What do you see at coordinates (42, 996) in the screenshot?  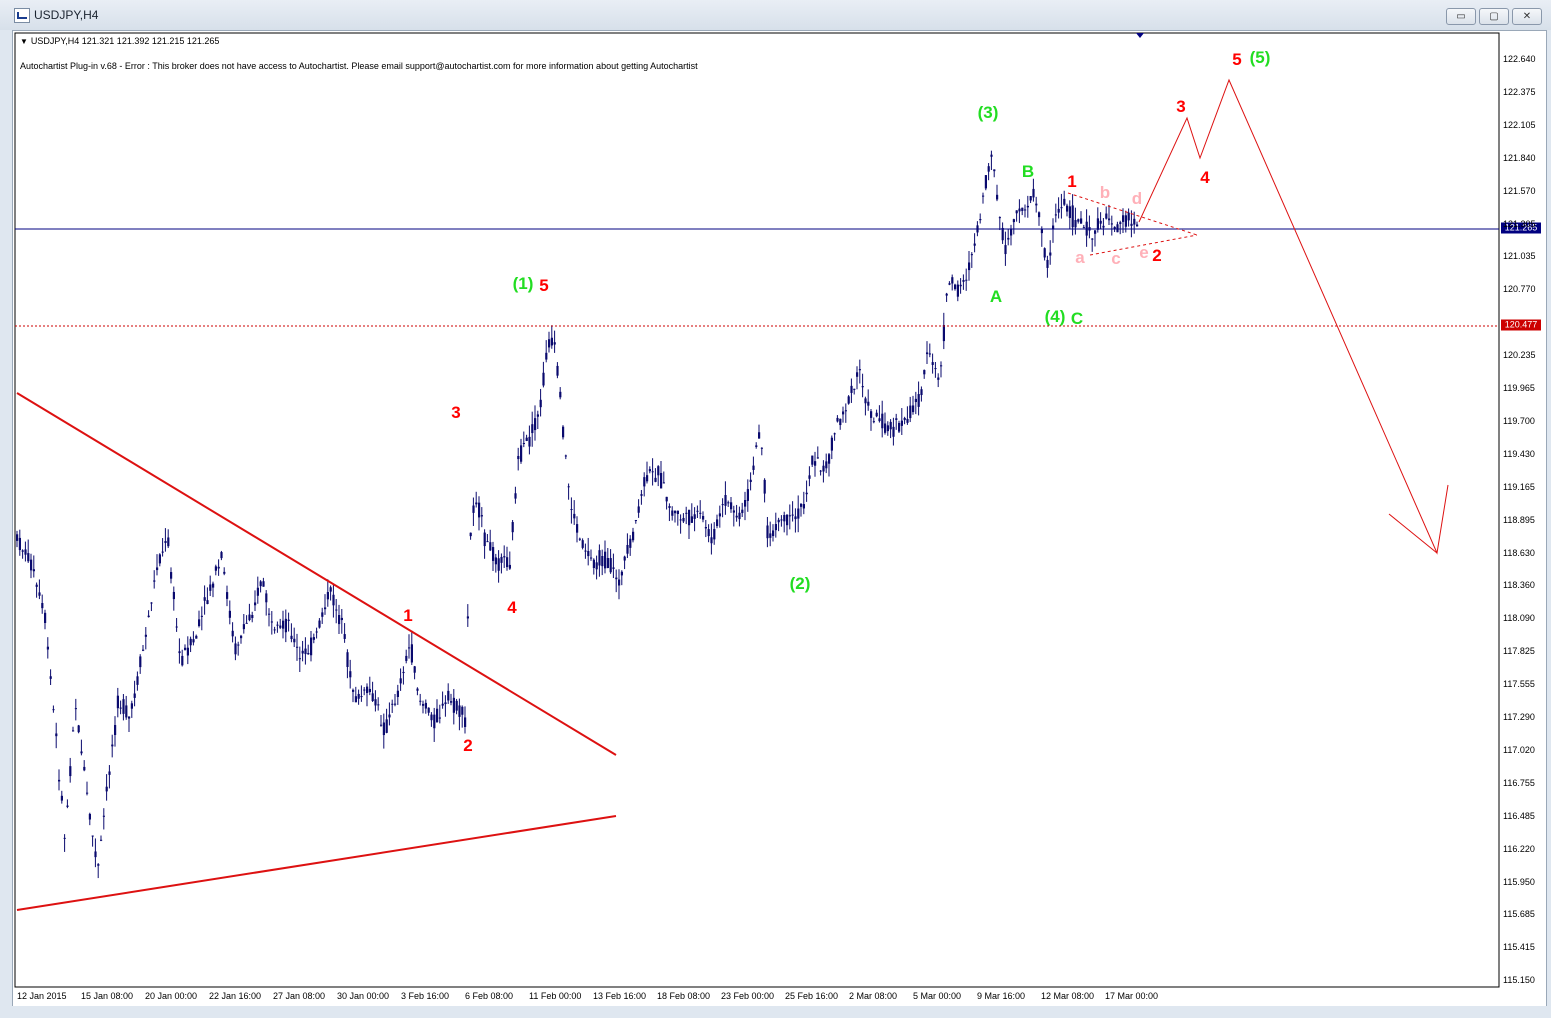 I see `time-tick-label: 12 Jan 2015` at bounding box center [42, 996].